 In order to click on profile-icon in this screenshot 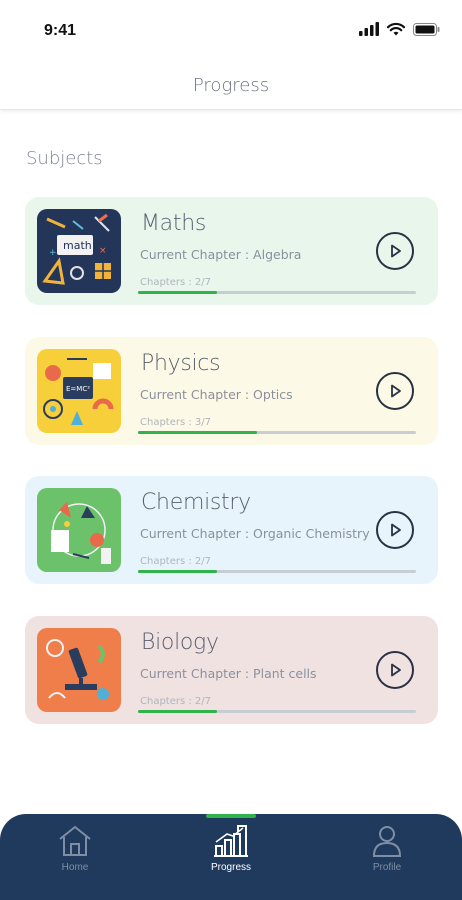, I will do `click(387, 841)`.